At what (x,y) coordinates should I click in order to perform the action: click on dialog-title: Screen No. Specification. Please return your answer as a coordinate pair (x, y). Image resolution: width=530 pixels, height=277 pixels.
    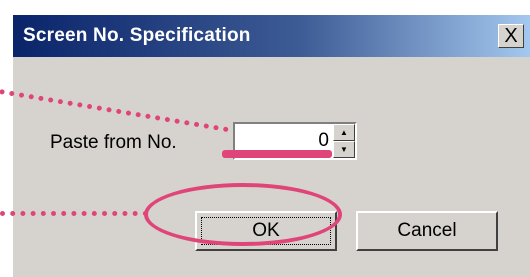
    Looking at the image, I should click on (137, 35).